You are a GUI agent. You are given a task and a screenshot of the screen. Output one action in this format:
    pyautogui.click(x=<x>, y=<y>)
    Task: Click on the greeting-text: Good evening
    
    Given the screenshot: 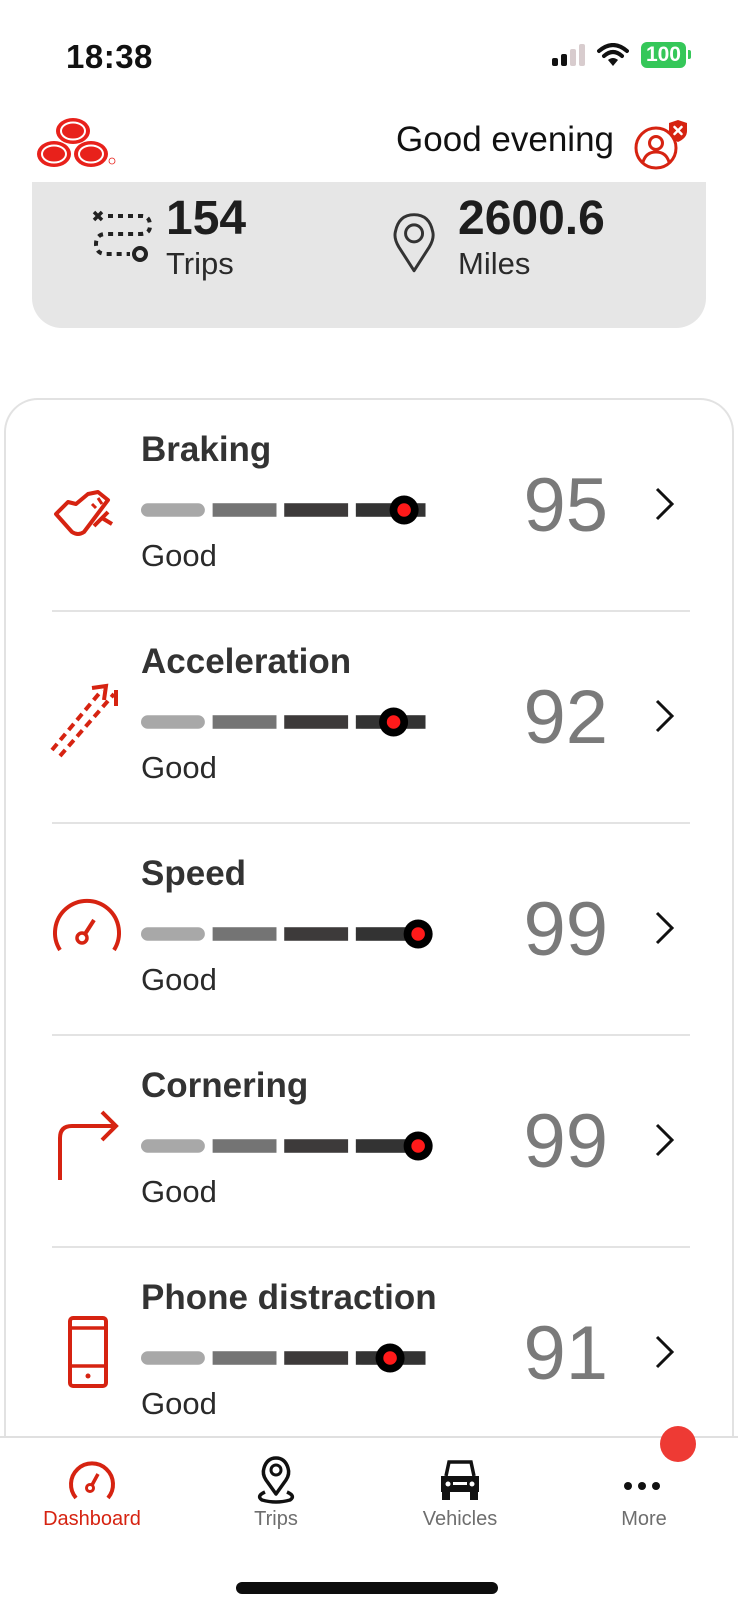 What is the action you would take?
    pyautogui.click(x=505, y=139)
    